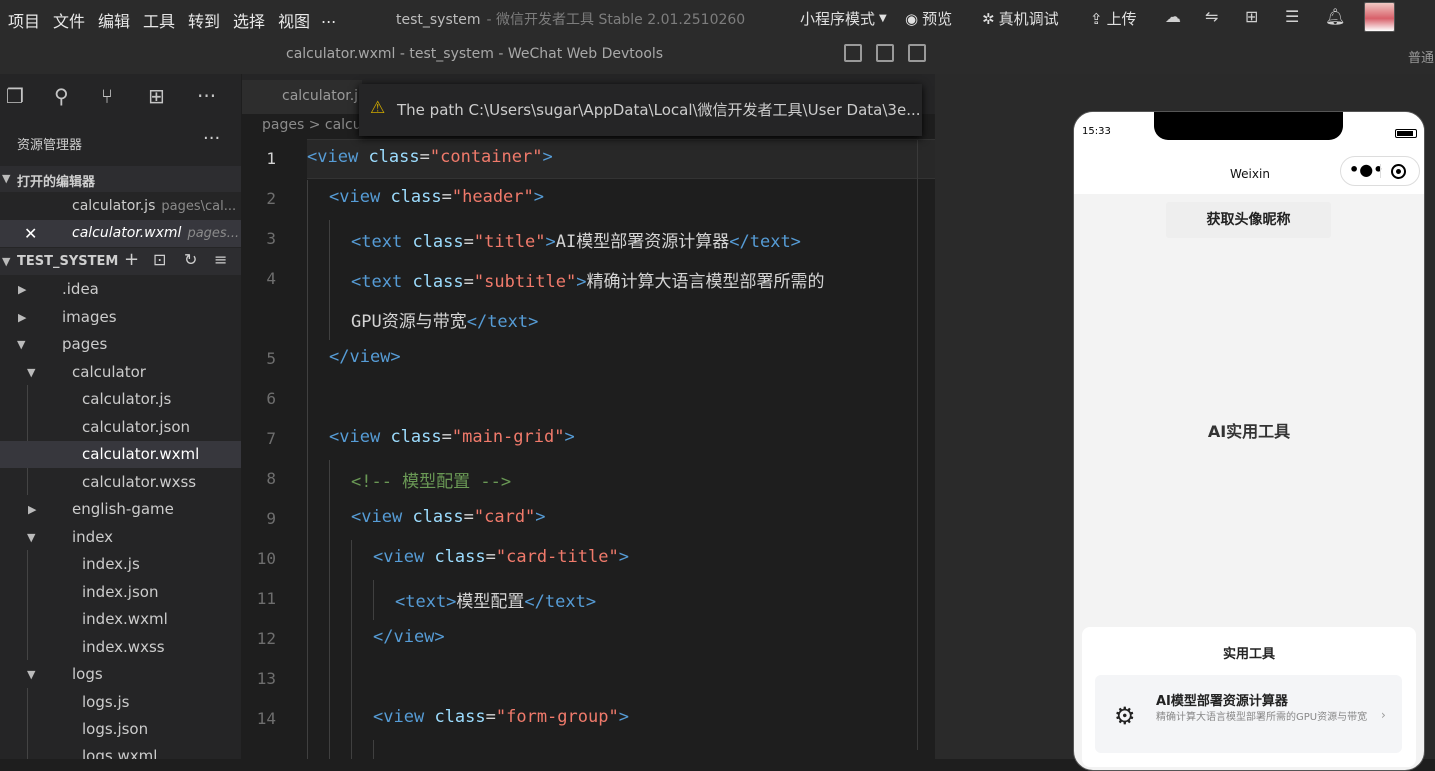 The width and height of the screenshot is (1435, 771). Describe the element at coordinates (120, 674) in the screenshot. I see `tree-folder-logs: ▼ logs` at that location.